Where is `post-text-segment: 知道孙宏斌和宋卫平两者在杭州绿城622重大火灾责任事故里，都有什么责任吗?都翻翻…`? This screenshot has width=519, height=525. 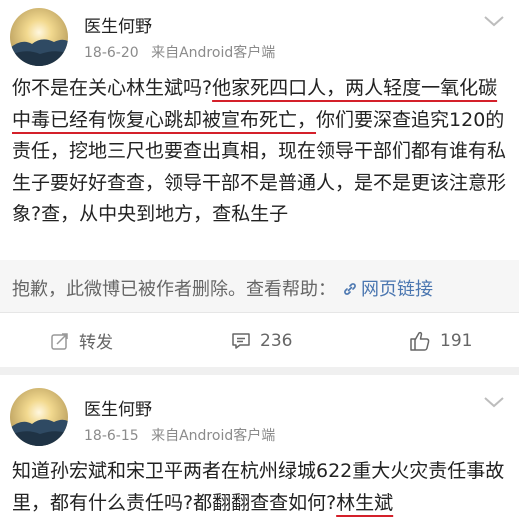
post-text-segment: 知道孙宏斌和宋卫平两者在杭州绿城622重大火灾责任事故里，都有什么责任吗?都翻翻… is located at coordinates (258, 487).